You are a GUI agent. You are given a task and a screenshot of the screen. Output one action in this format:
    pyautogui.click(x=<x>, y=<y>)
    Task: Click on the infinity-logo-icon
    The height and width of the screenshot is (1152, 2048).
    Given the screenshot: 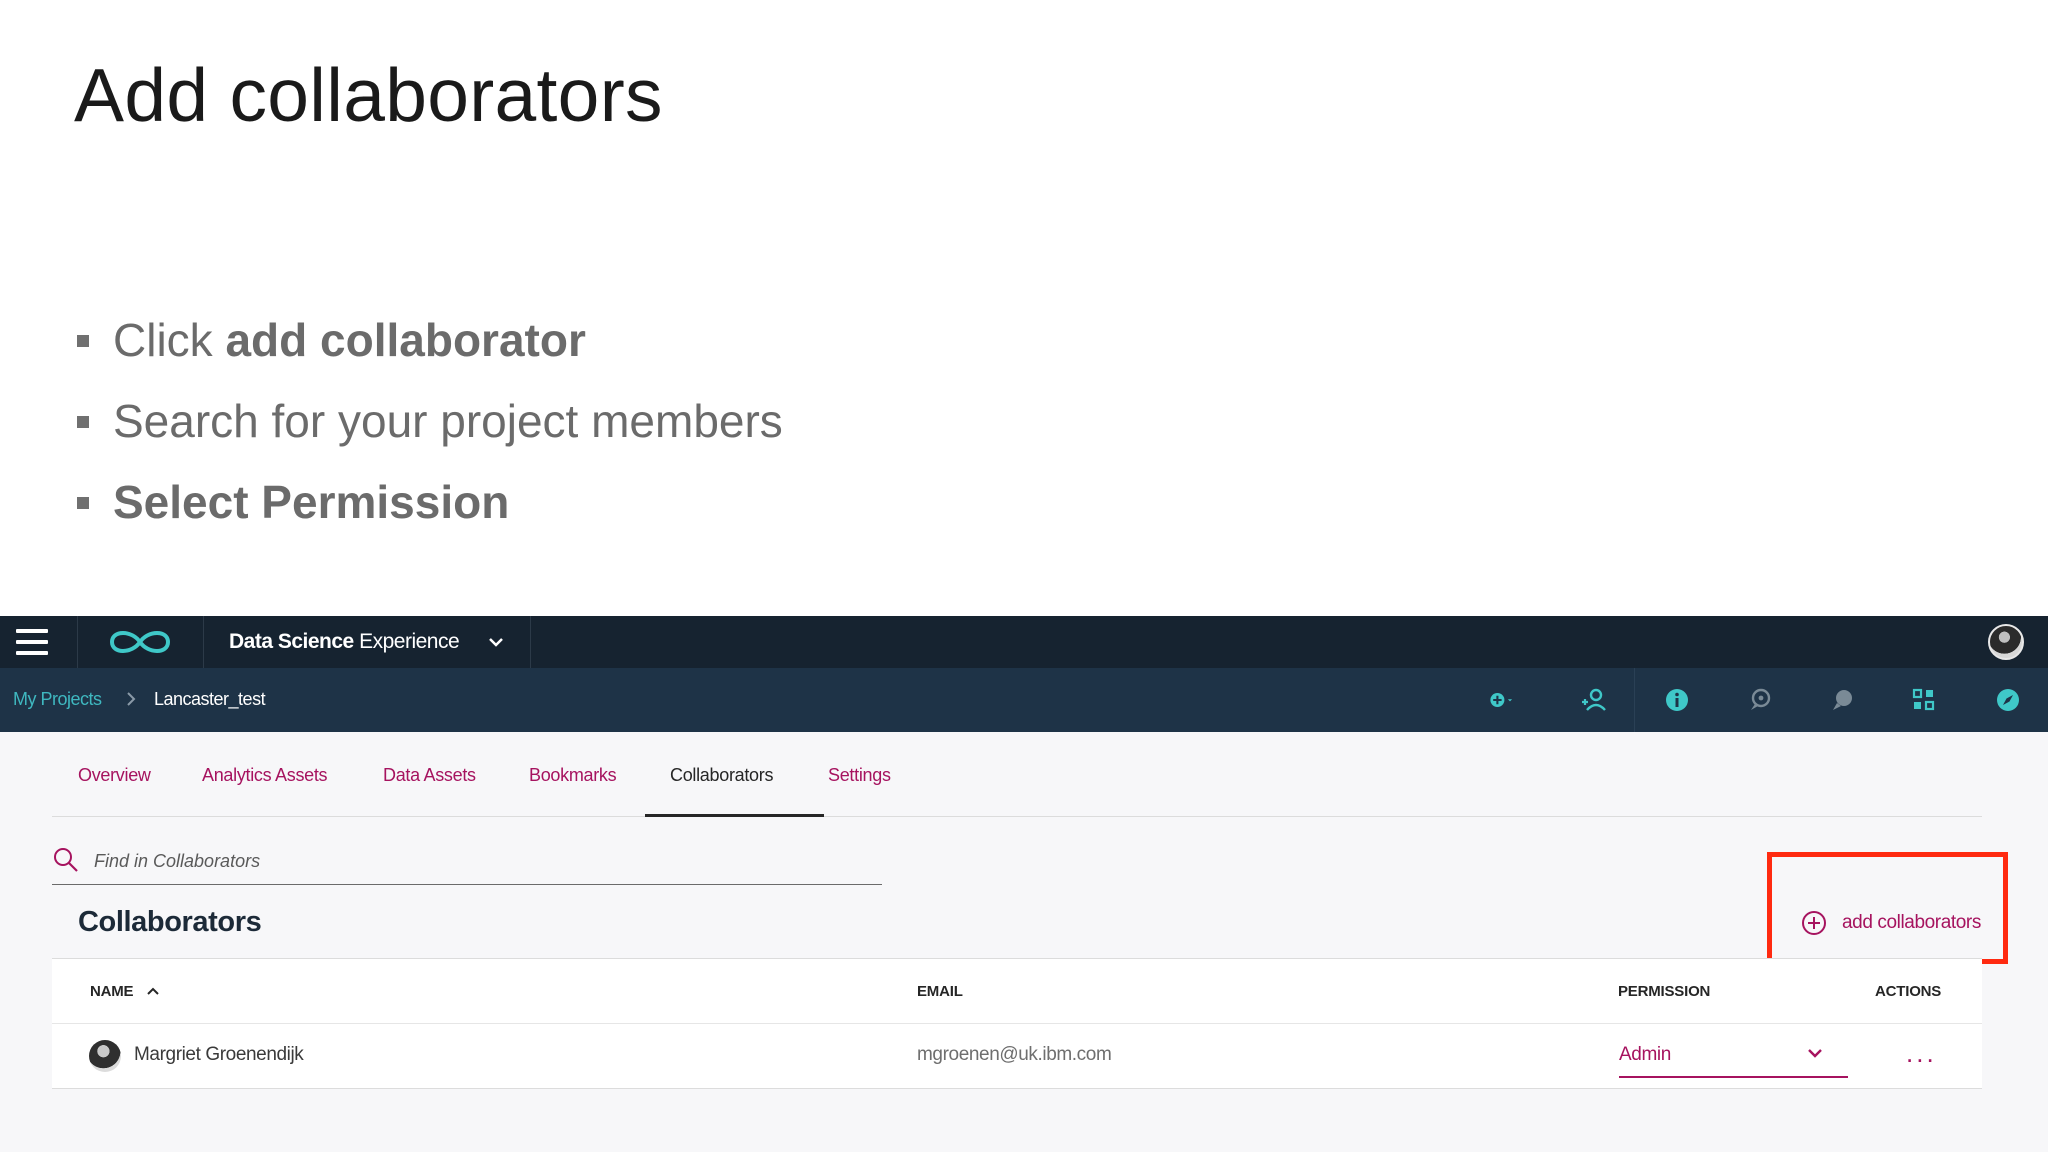 What is the action you would take?
    pyautogui.click(x=140, y=642)
    